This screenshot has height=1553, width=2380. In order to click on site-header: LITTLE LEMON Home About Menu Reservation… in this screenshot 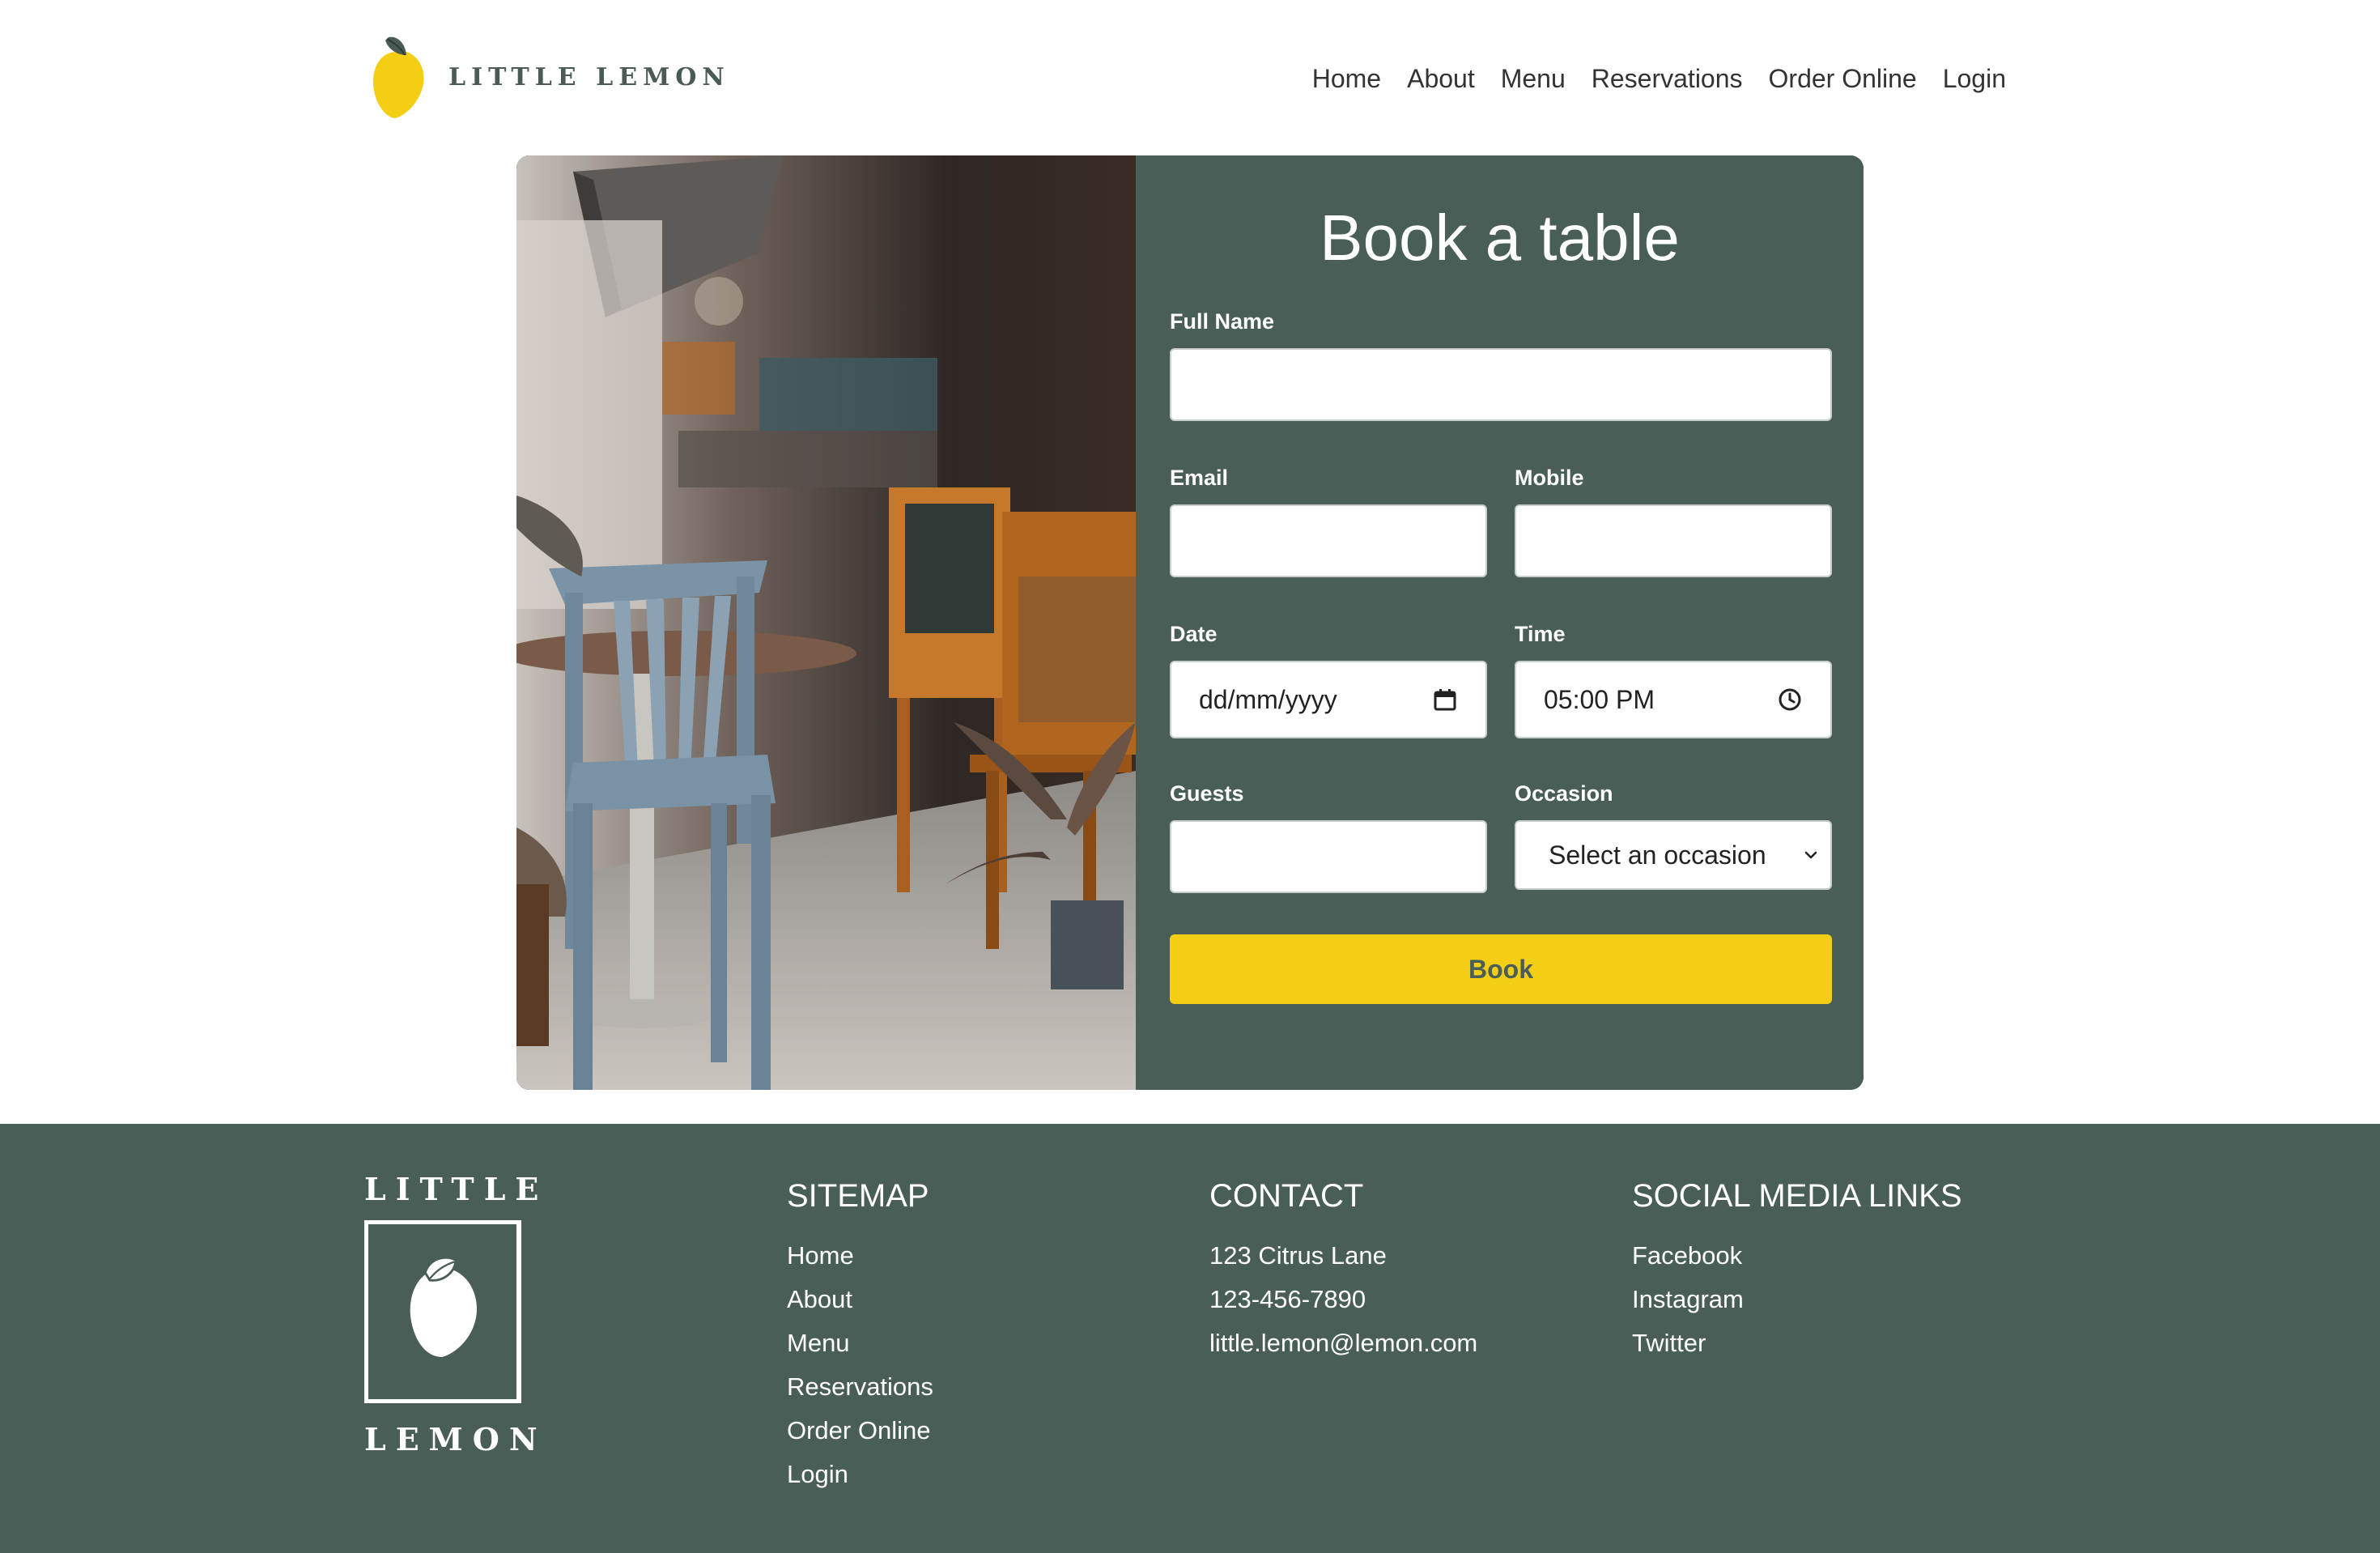, I will do `click(1190, 77)`.